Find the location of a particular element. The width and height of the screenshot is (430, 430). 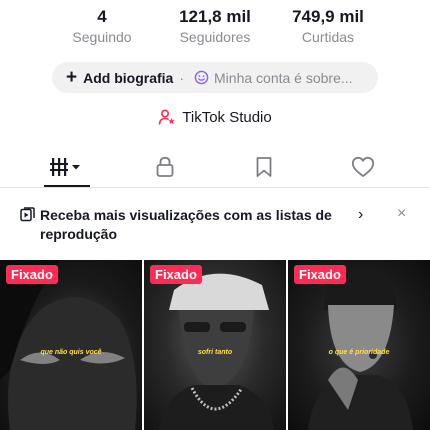

video-thumbnail: Fixado que não quis você is located at coordinates (71, 345).